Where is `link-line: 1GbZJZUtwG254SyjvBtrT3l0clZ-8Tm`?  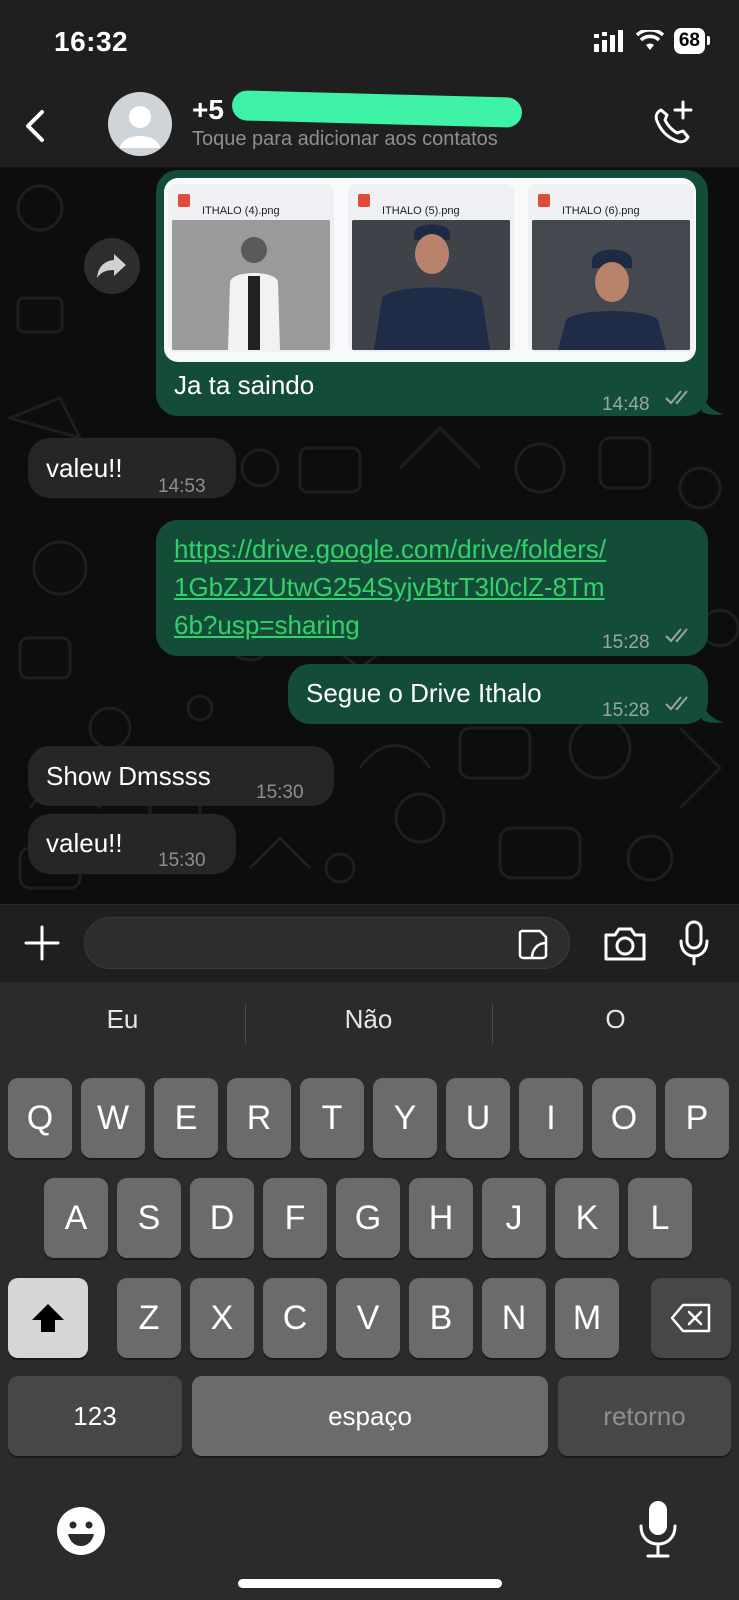
link-line: 1GbZJZUtwG254SyjvBtrT3l0clZ-8Tm is located at coordinates (389, 587).